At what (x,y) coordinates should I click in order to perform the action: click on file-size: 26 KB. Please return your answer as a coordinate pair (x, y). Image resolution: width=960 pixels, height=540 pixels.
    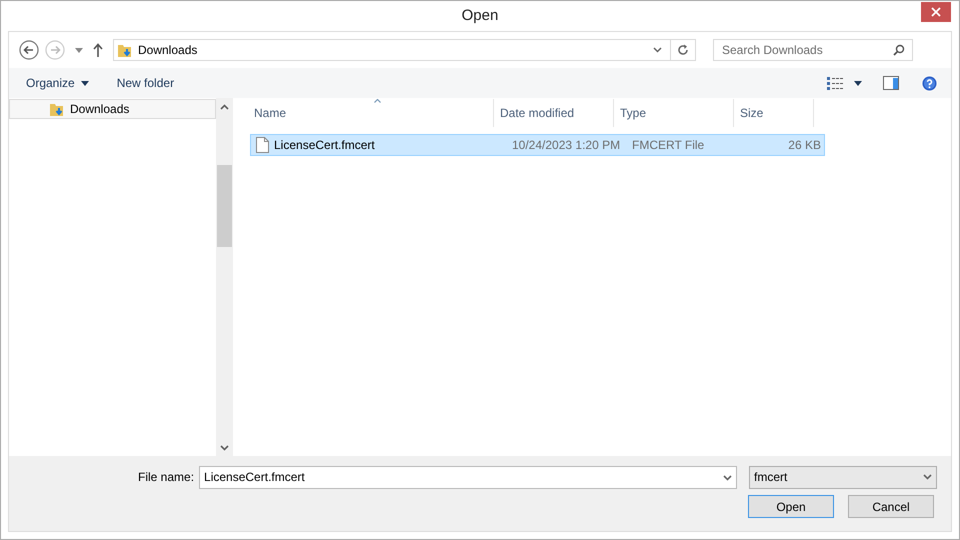
    Looking at the image, I should click on (804, 145).